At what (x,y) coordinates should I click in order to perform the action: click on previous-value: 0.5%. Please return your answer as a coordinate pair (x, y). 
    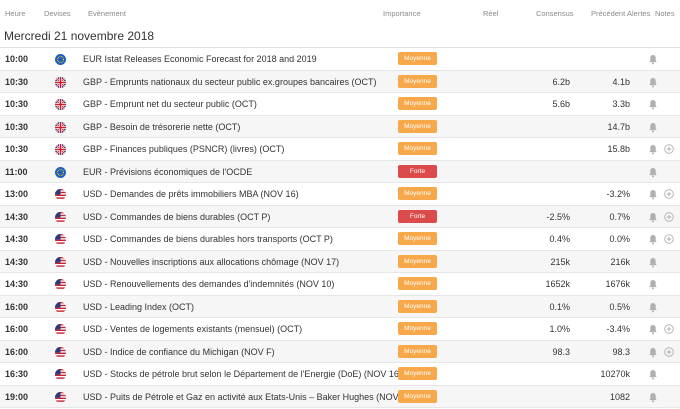
    Looking at the image, I should click on (619, 306).